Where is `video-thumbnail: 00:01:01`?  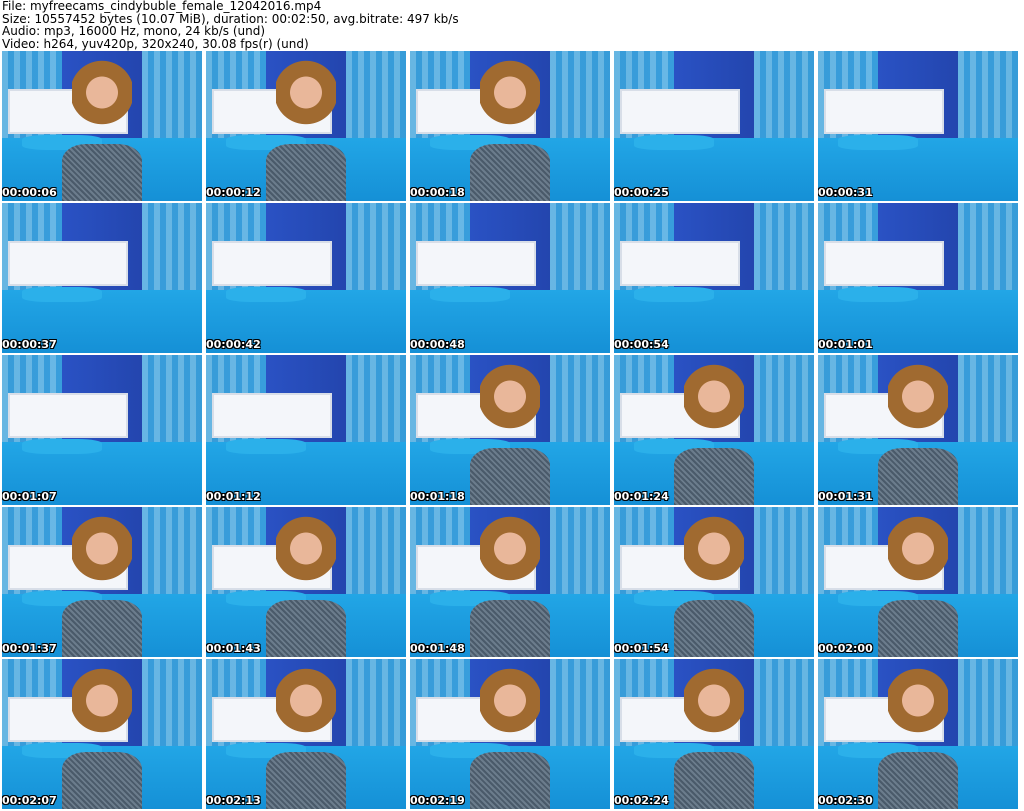
video-thumbnail: 00:01:01 is located at coordinates (918, 278).